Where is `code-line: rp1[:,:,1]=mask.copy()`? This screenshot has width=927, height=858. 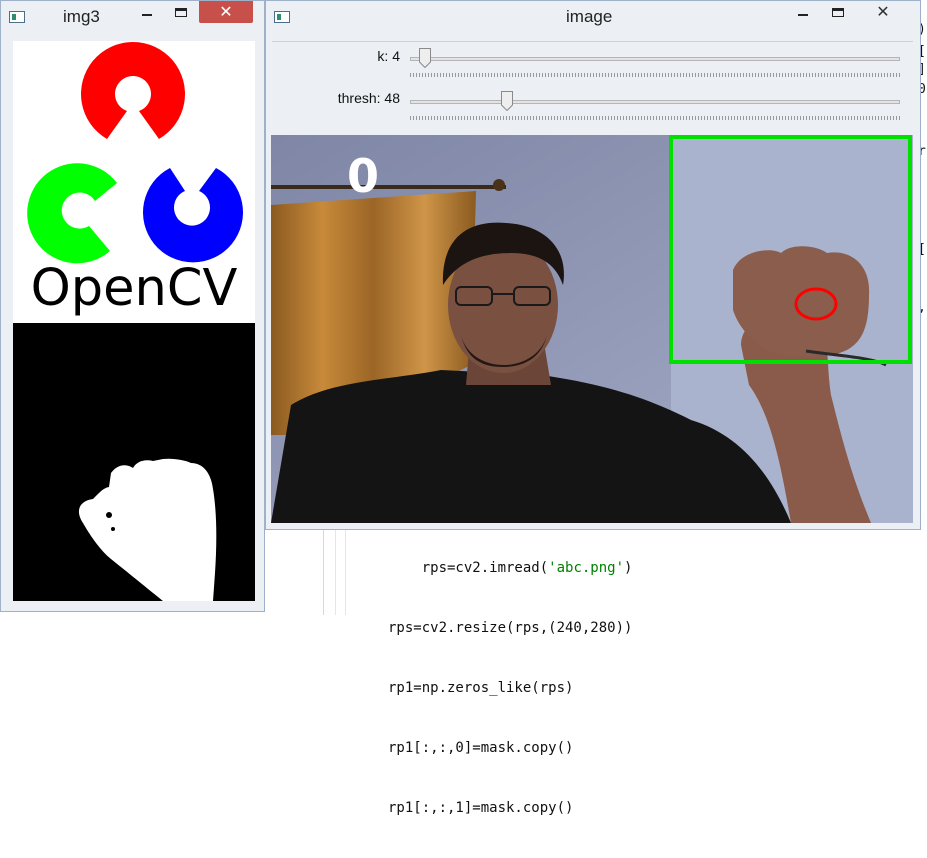
code-line: rp1[:,:,1]=mask.copy() is located at coordinates (481, 808).